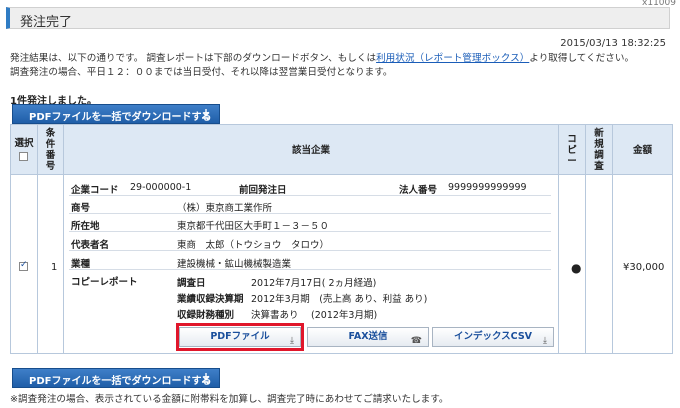  What do you see at coordinates (206, 315) in the screenshot?
I see `finance-label: 収録財務種別` at bounding box center [206, 315].